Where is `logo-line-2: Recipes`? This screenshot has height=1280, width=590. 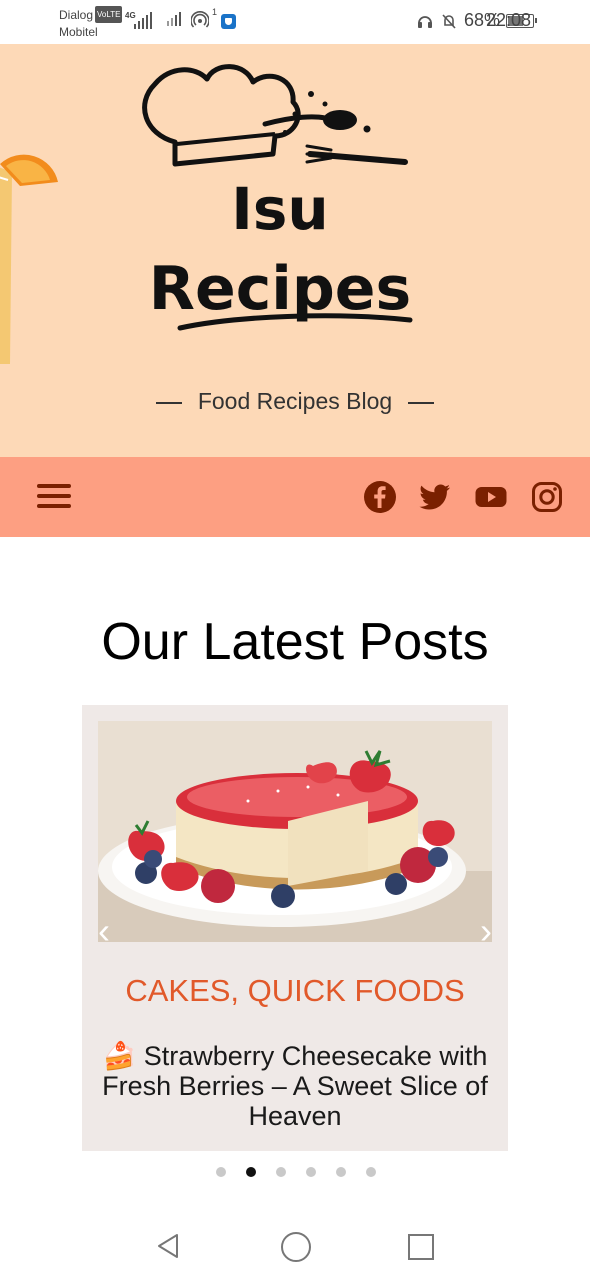 logo-line-2: Recipes is located at coordinates (280, 289).